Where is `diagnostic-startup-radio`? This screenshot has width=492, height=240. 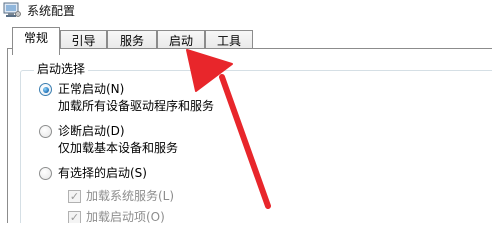 diagnostic-startup-radio is located at coordinates (45, 131).